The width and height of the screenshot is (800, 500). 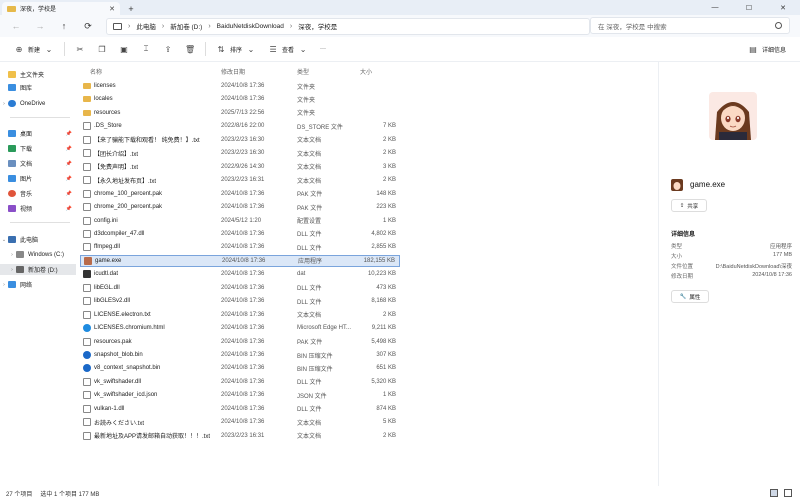 I want to click on search-input: 在 深夜，学校是 中搜索, so click(x=690, y=25).